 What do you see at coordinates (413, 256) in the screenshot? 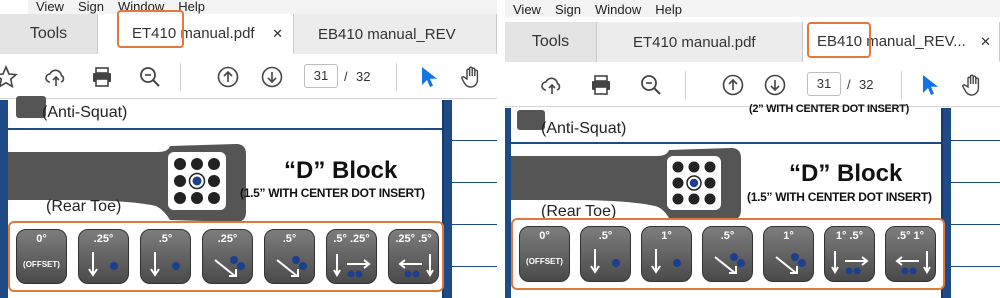
I see `angle-button-left-down-arrows: .25° .5°` at bounding box center [413, 256].